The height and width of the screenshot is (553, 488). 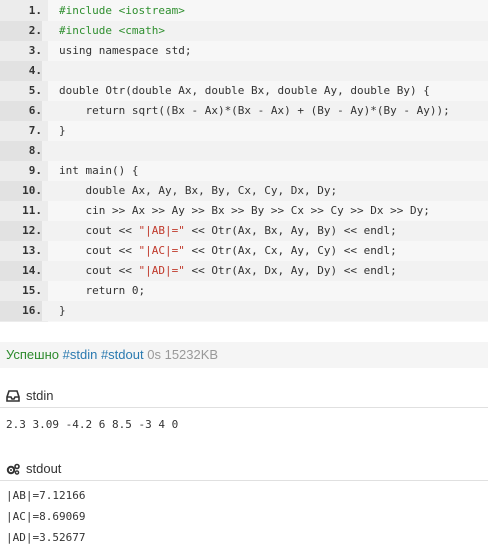 I want to click on code-line: 4., so click(x=244, y=71).